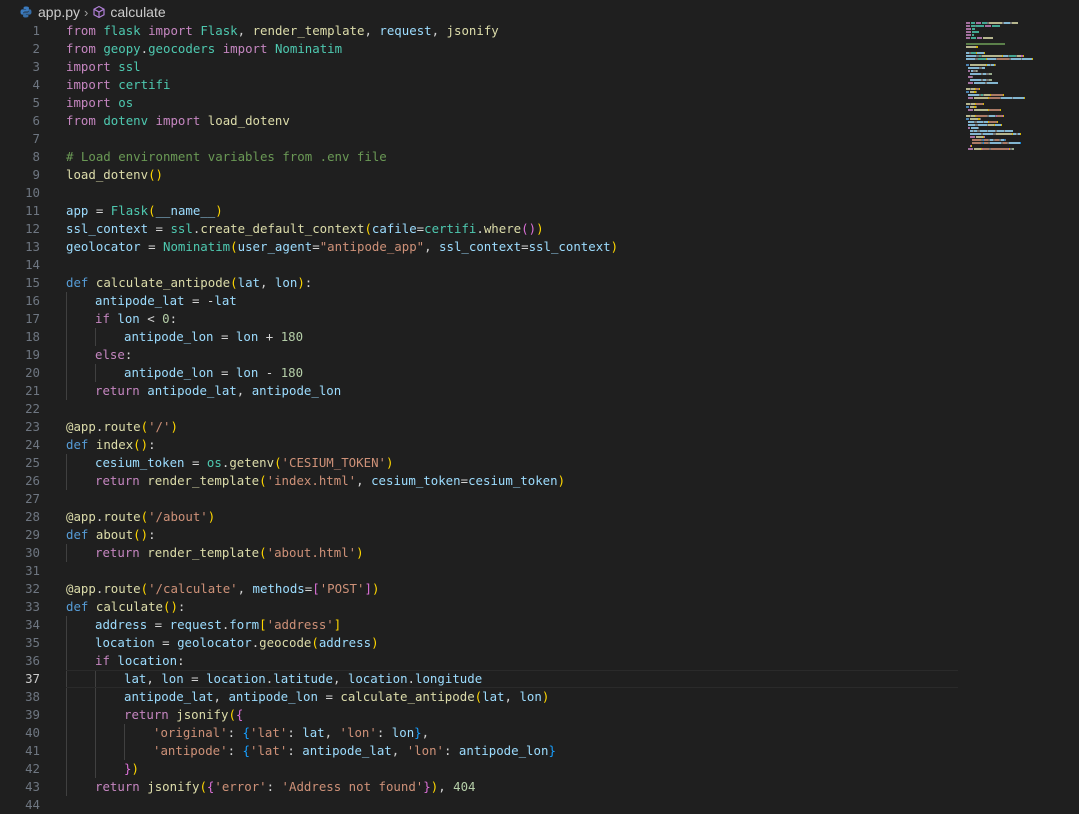  I want to click on code-line: 14, so click(480, 265).